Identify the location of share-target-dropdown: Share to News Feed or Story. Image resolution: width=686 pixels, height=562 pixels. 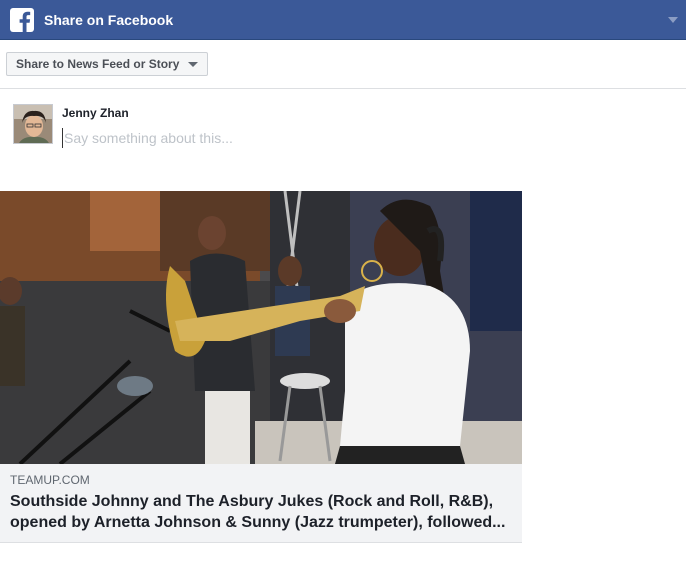
(107, 64).